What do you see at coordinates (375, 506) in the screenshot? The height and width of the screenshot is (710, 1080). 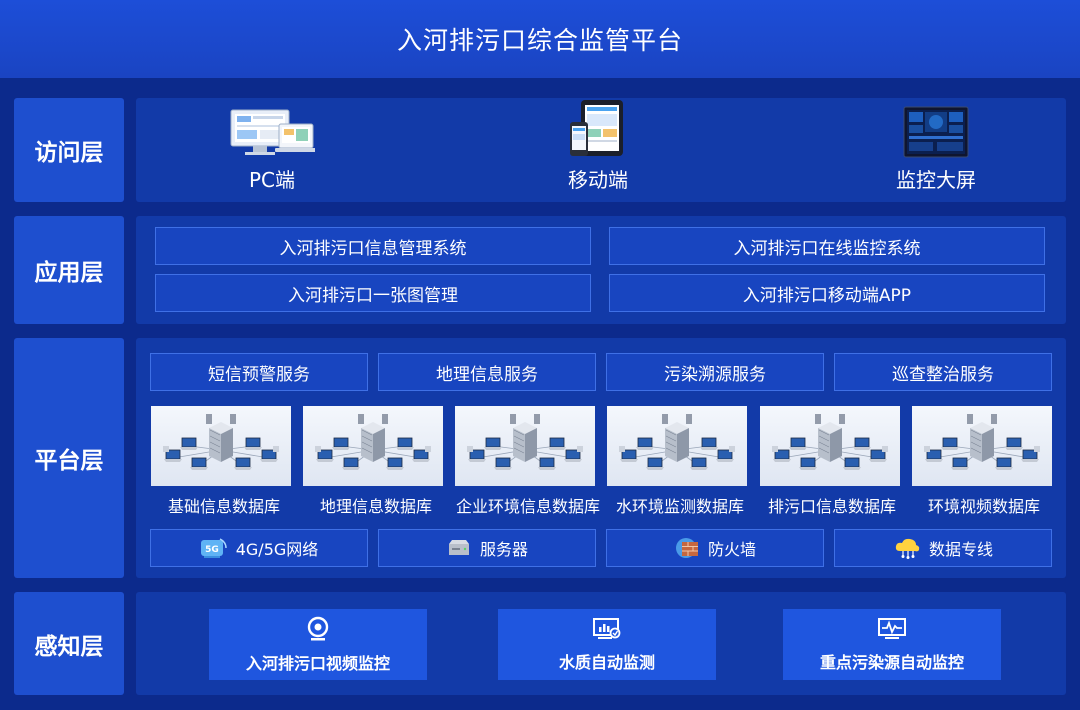 I see `db-label-geo: 地理信息数据库` at bounding box center [375, 506].